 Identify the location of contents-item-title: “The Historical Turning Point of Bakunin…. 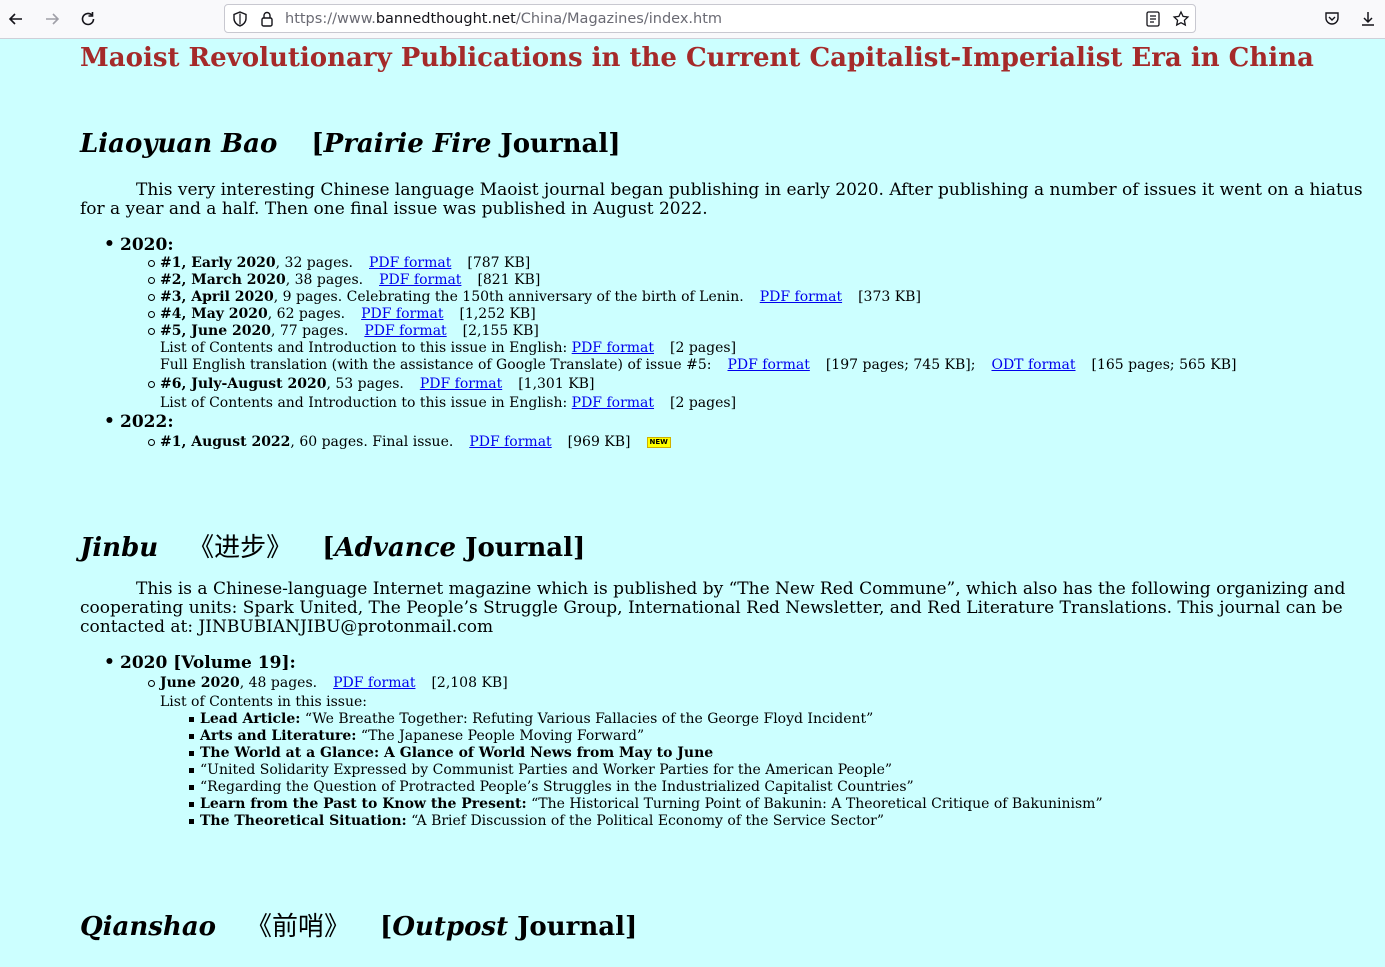
(814, 804).